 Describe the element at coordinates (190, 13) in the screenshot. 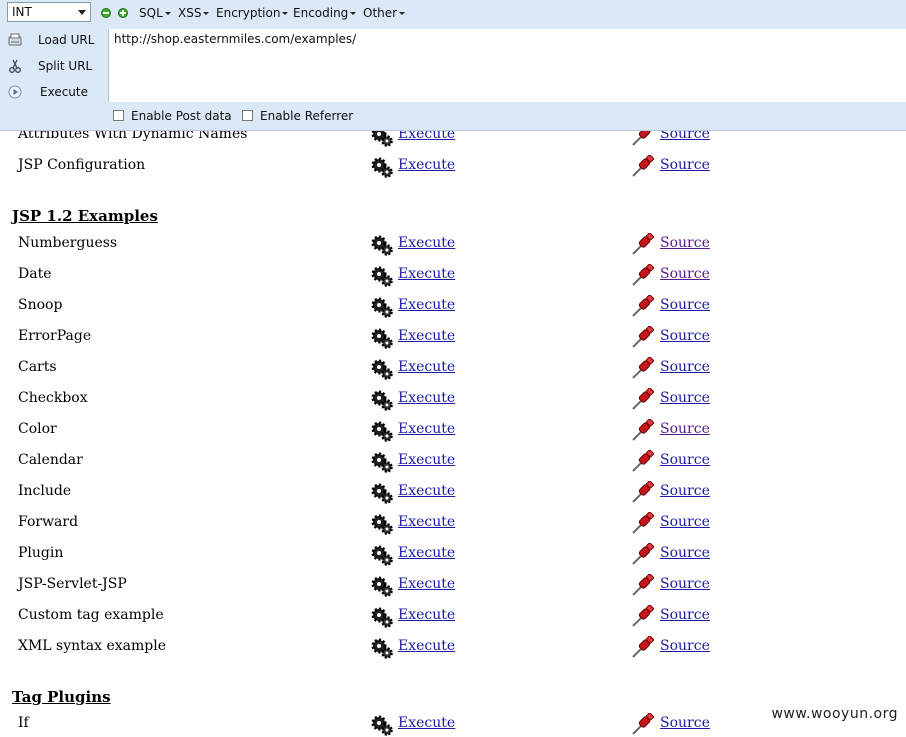

I see `menu-xss-label: XSS` at that location.